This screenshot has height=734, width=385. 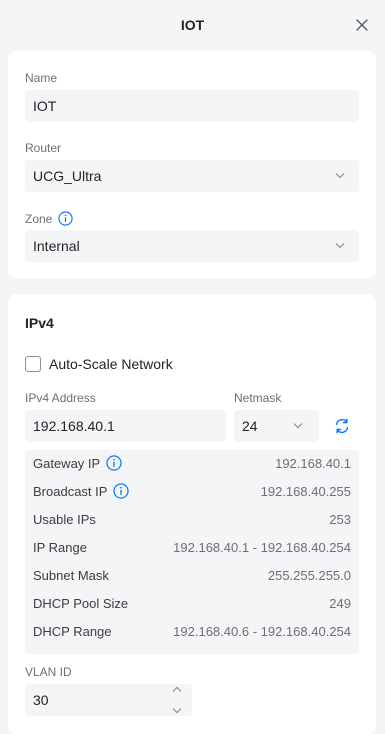 What do you see at coordinates (305, 491) in the screenshot?
I see `detail-value: 192.168.40.255` at bounding box center [305, 491].